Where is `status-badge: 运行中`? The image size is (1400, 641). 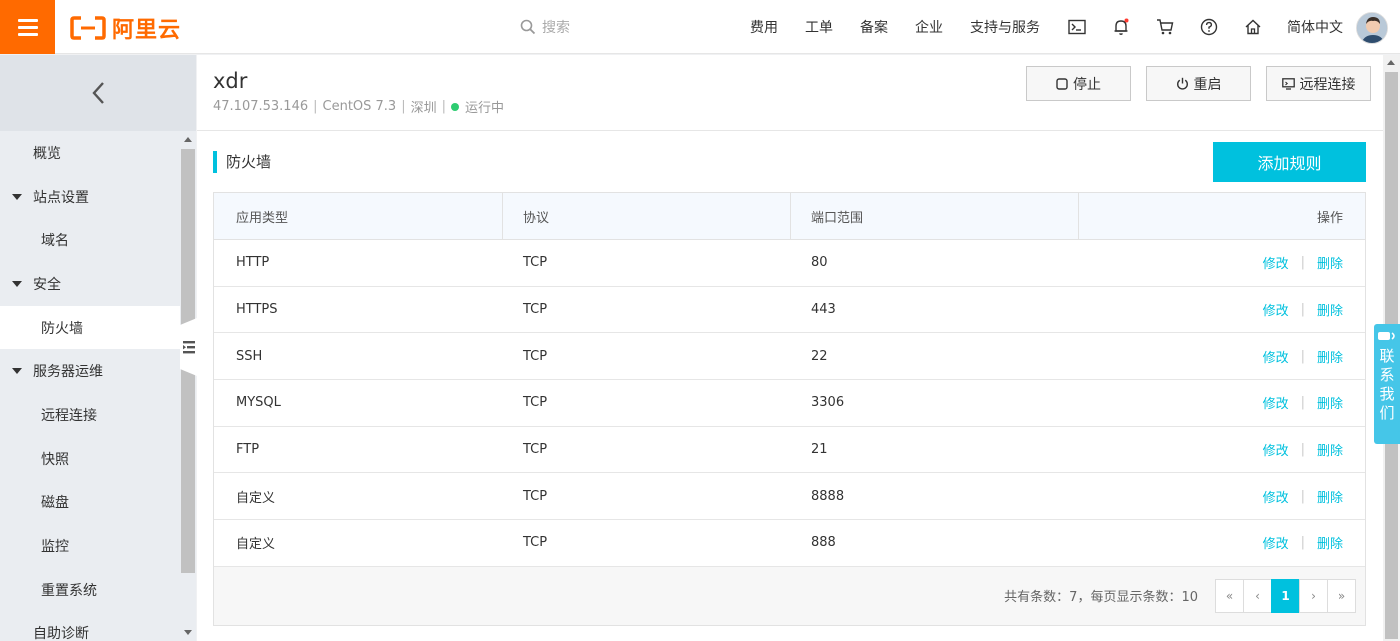 status-badge: 运行中 is located at coordinates (485, 108).